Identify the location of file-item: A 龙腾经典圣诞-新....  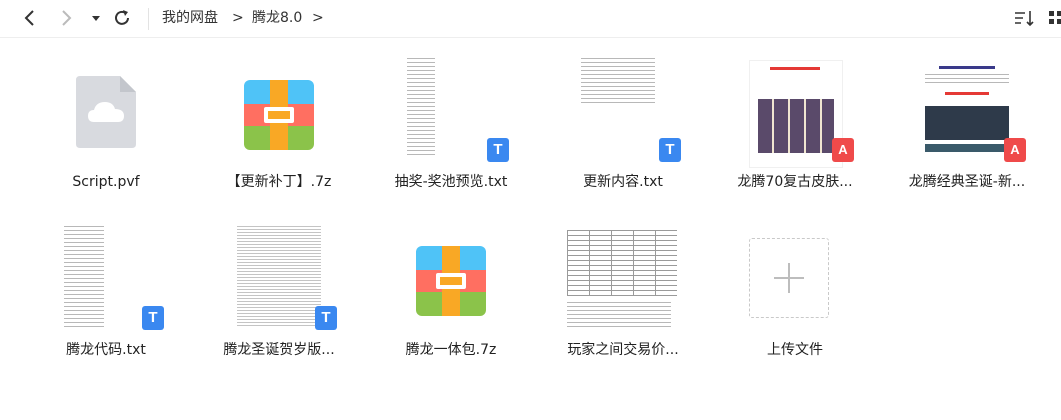
(967, 126).